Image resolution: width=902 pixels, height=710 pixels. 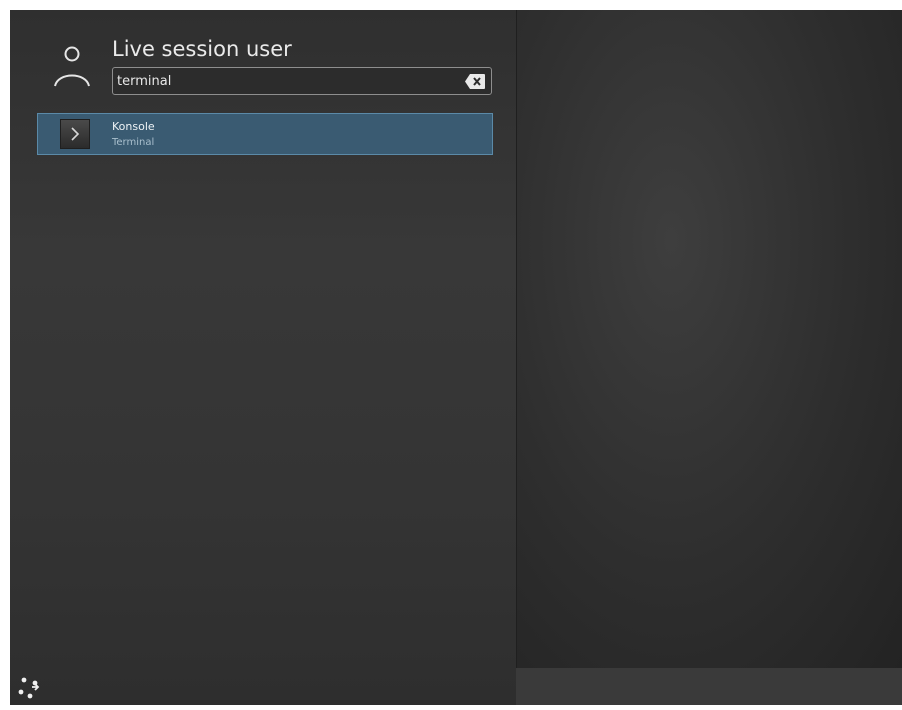 I want to click on clear-text-icon, so click(x=475, y=81).